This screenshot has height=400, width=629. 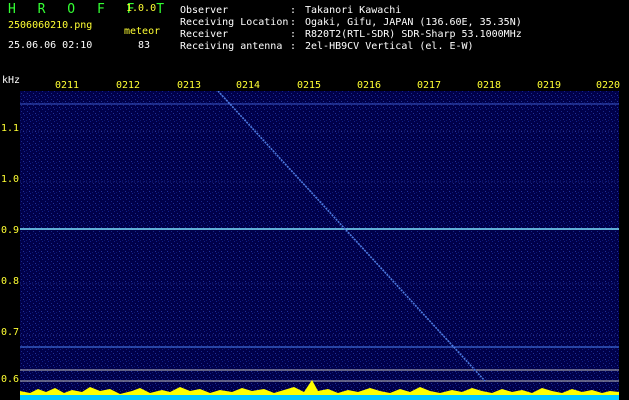 I want to click on file-type: meteor, so click(x=142, y=31).